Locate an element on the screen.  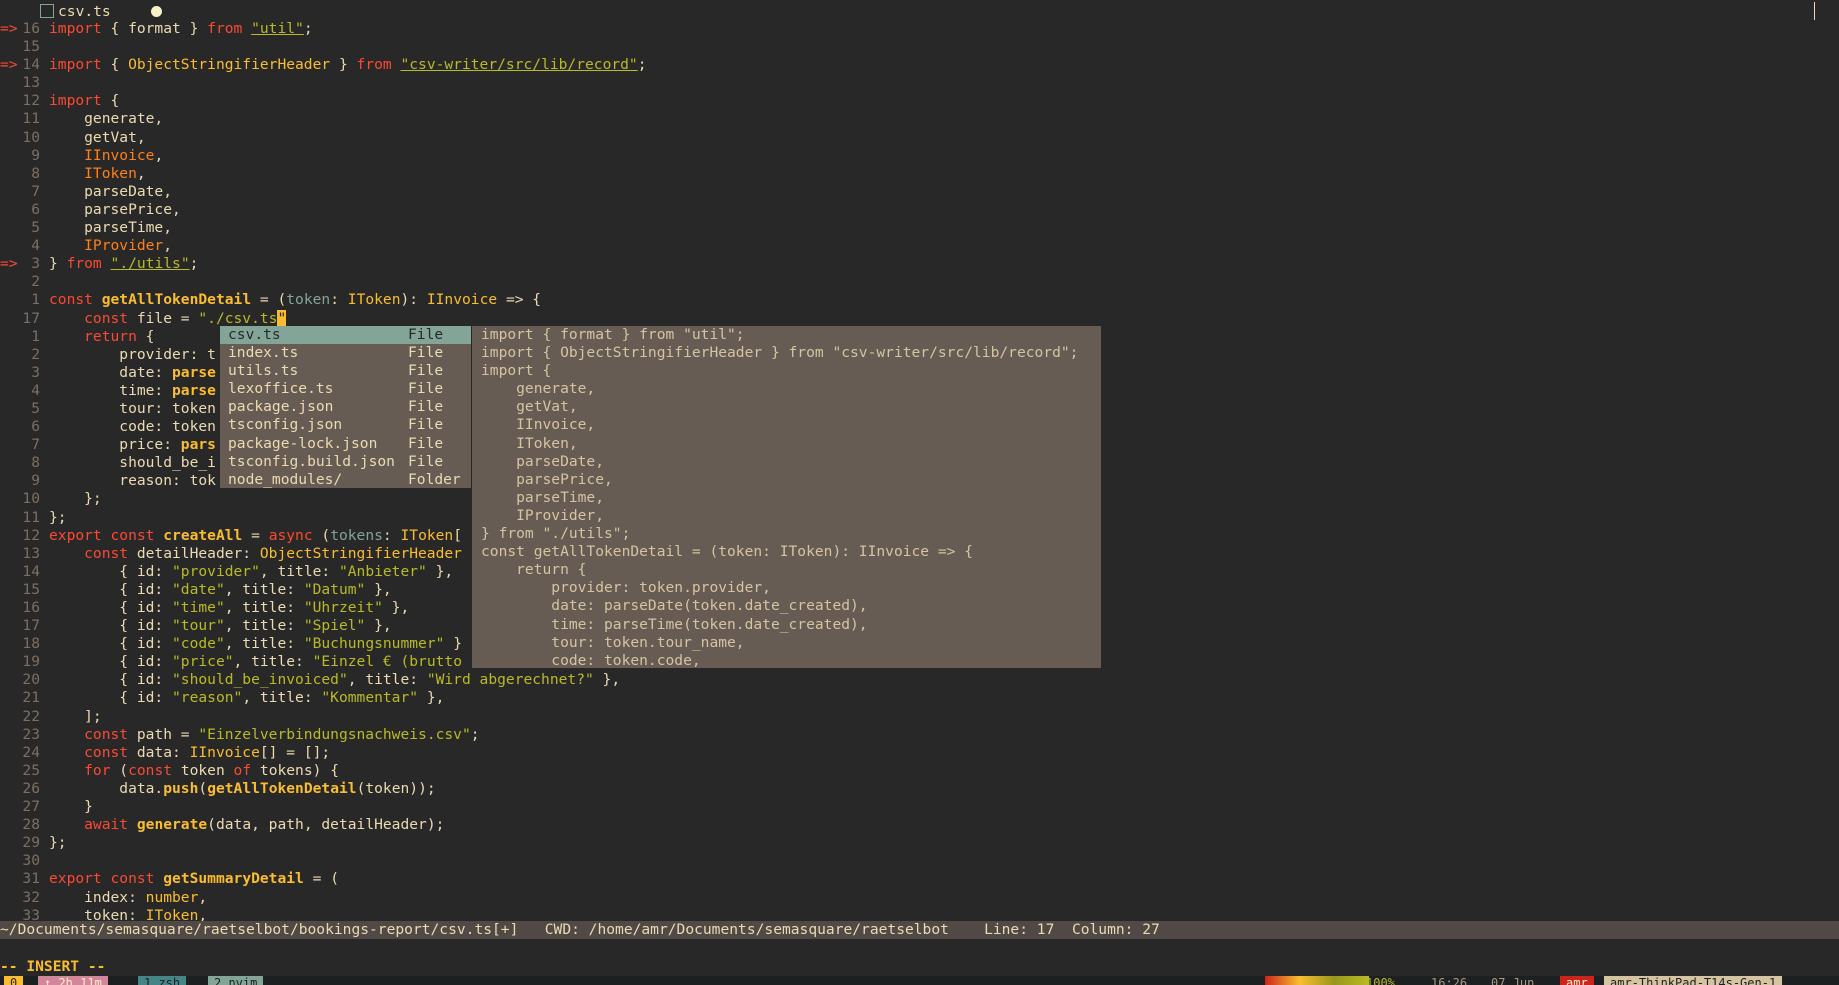
line-number: 26 is located at coordinates (31, 788).